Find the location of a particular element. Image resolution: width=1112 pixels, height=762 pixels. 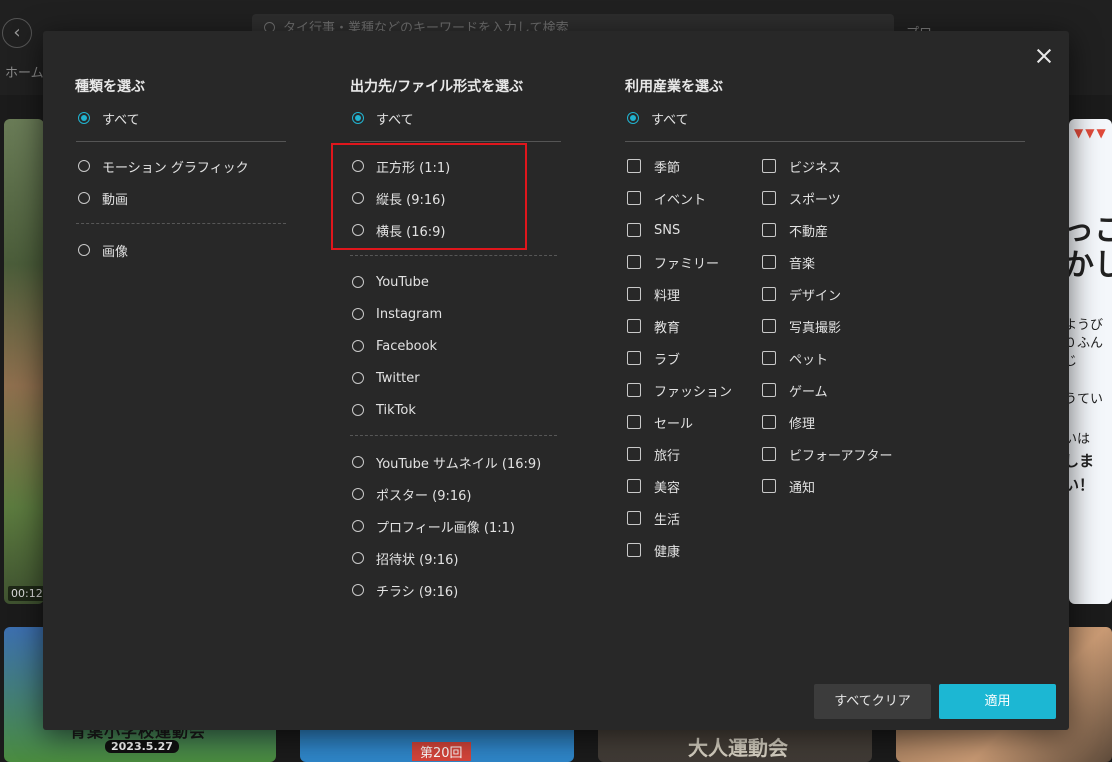

industry-checkbox-col1-8: セール is located at coordinates (660, 422).